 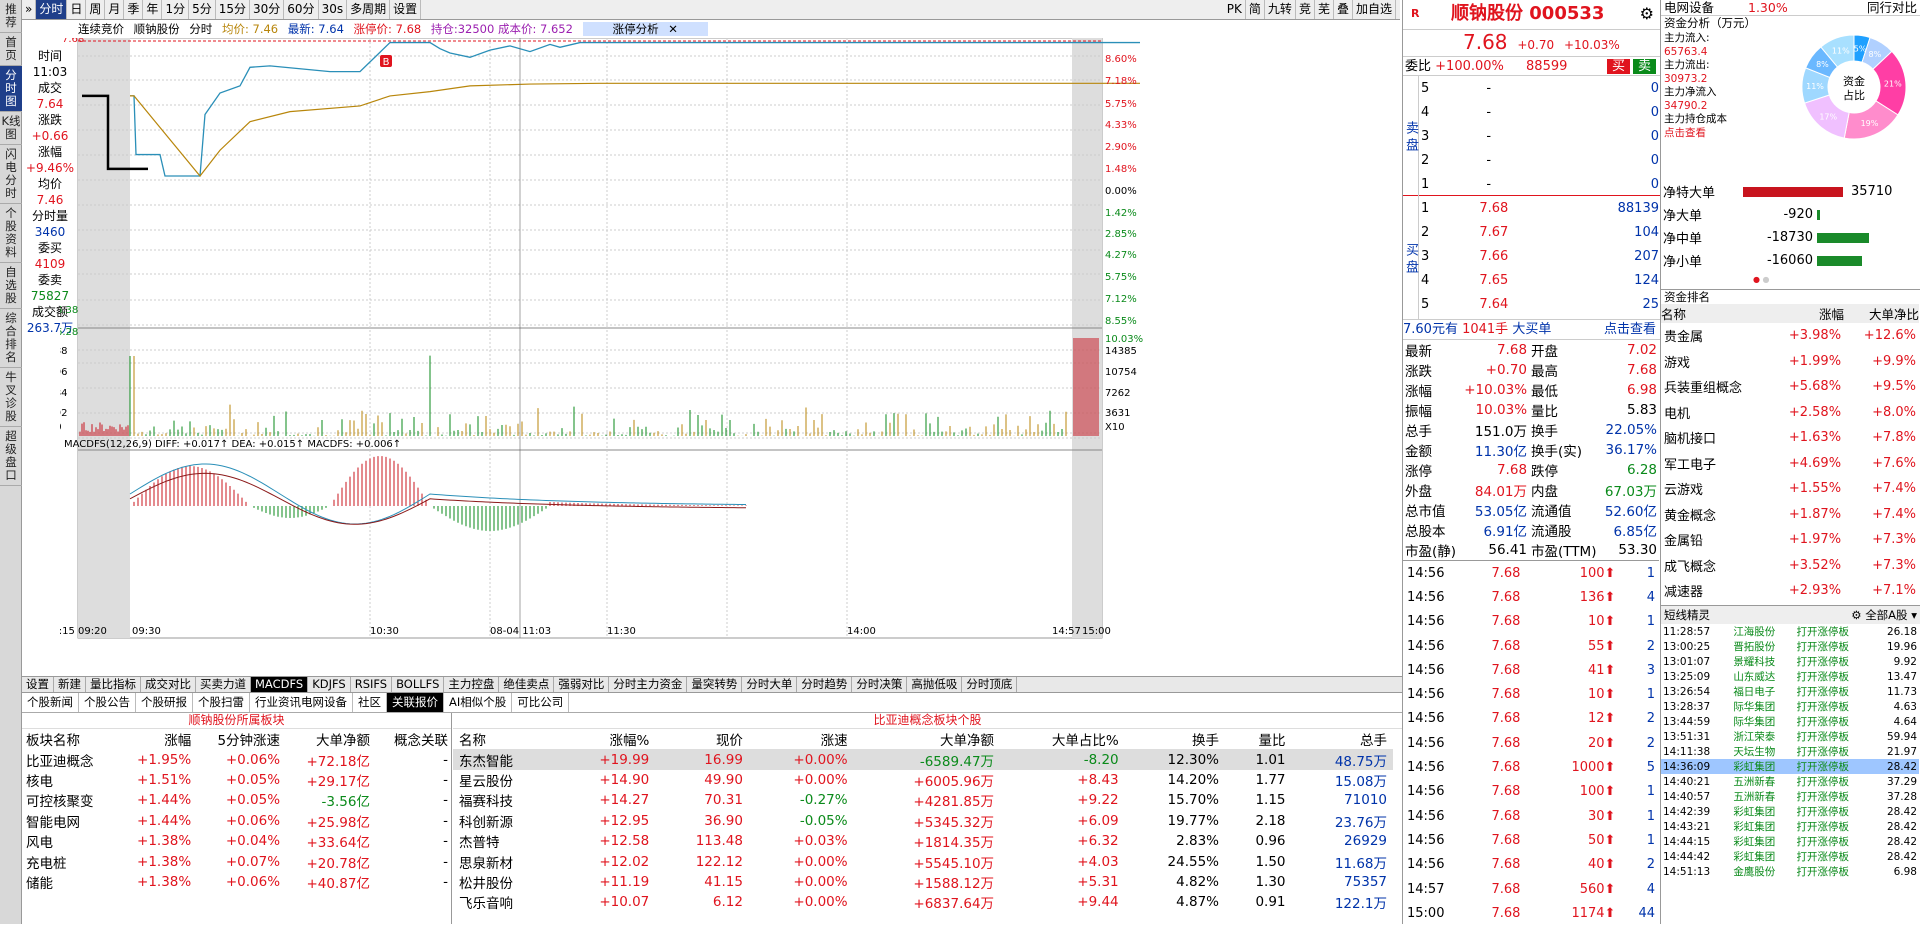 I want to click on left-nav-item: 闪电分时, so click(x=11, y=174).